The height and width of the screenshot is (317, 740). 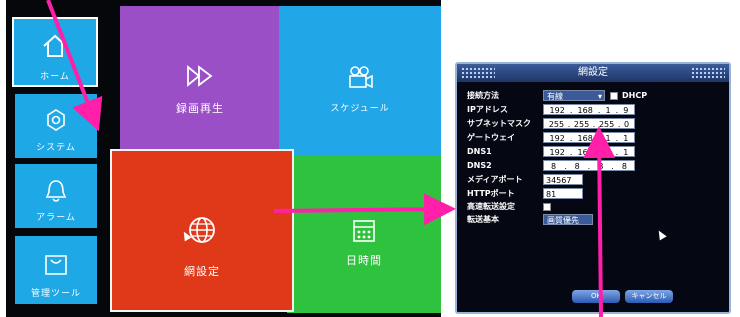 I want to click on dhcp-checkbox, so click(x=614, y=96).